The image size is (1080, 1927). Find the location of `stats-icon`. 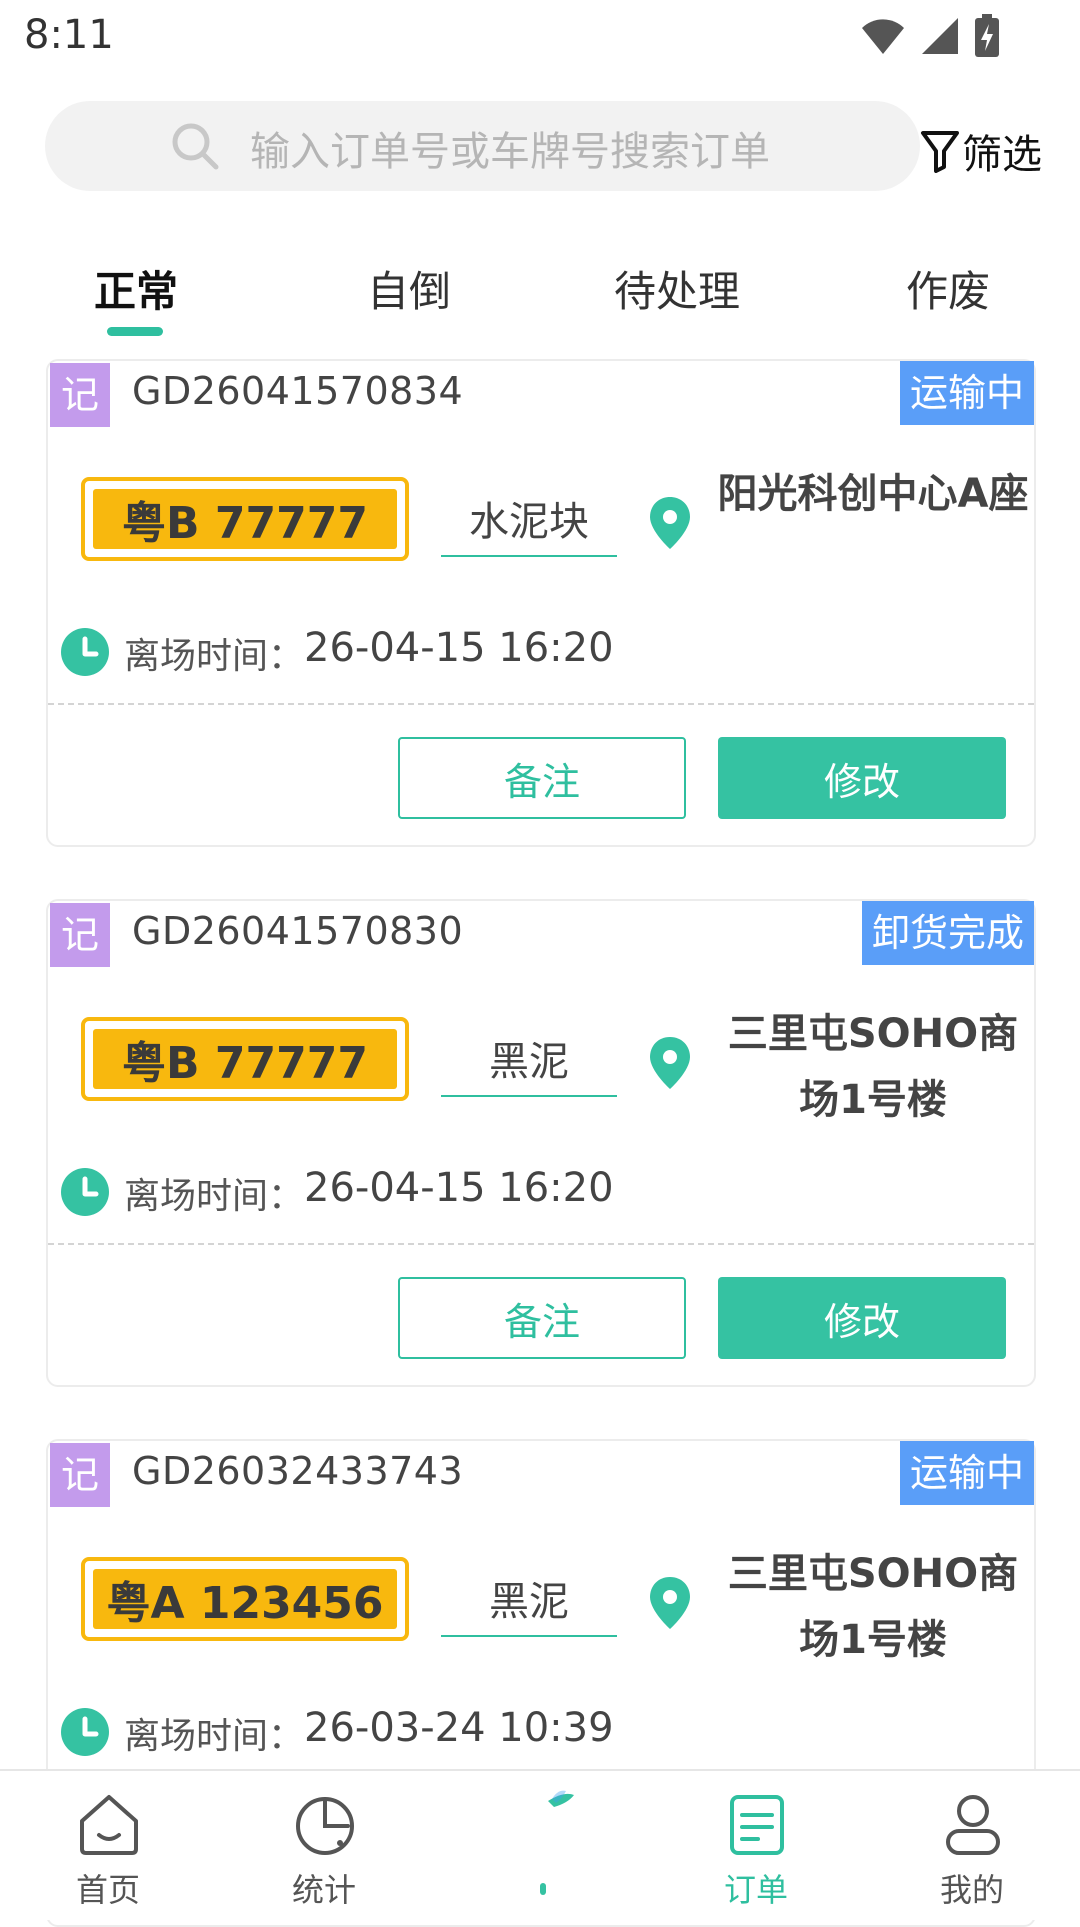

stats-icon is located at coordinates (325, 1826).